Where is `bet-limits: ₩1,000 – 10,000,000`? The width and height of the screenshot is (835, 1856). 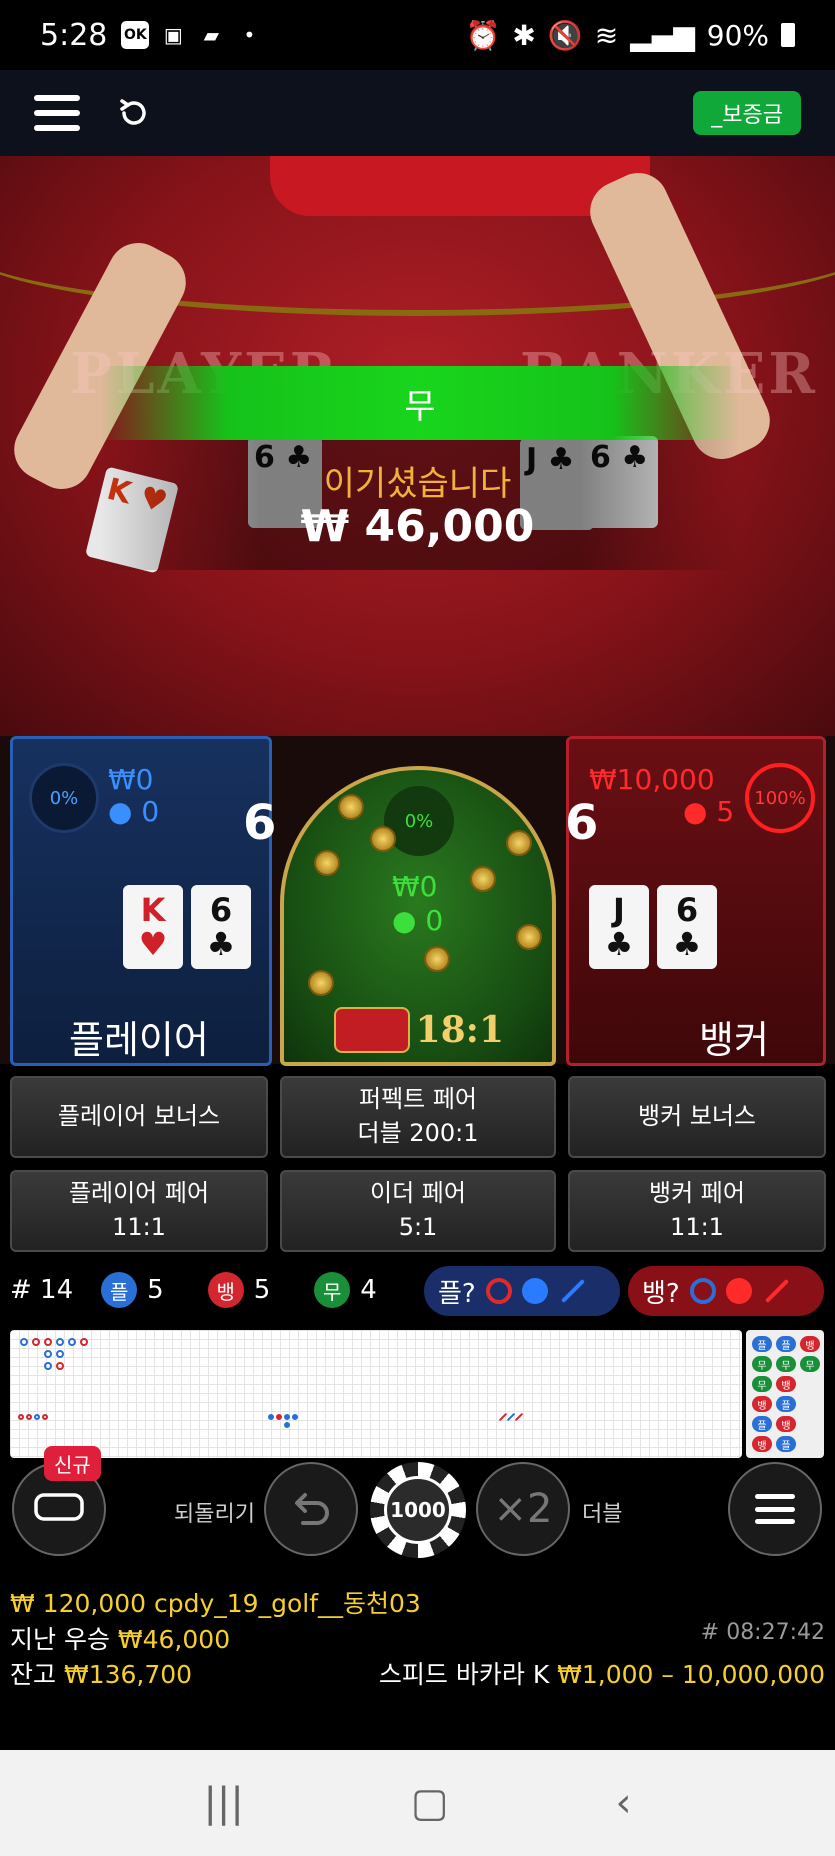
bet-limits: ₩1,000 – 10,000,000 is located at coordinates (691, 1674).